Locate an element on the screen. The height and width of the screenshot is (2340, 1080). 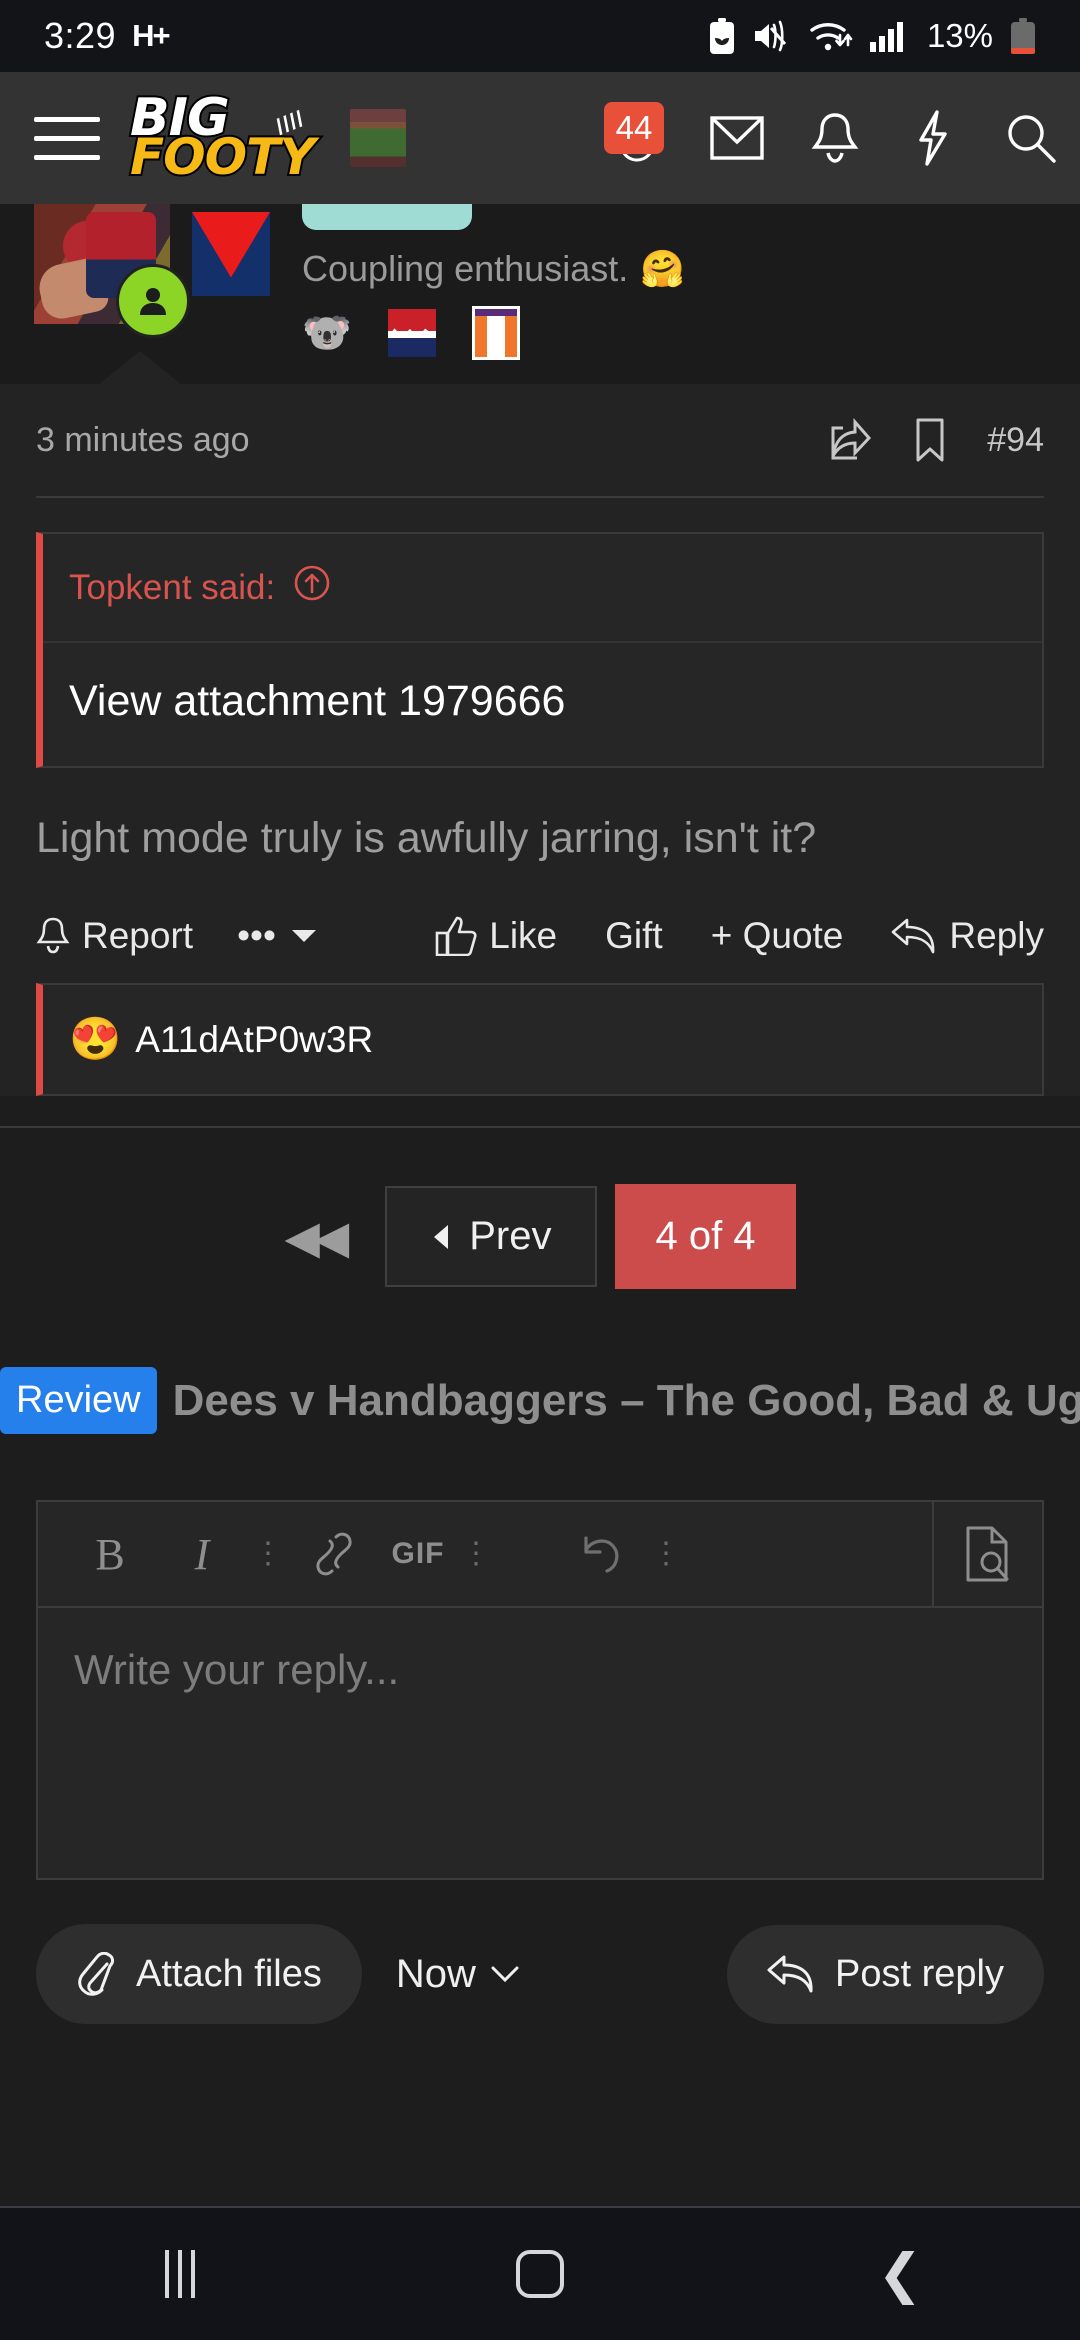
bigfooty-logo: //// BIG FOOTY is located at coordinates (233, 137).